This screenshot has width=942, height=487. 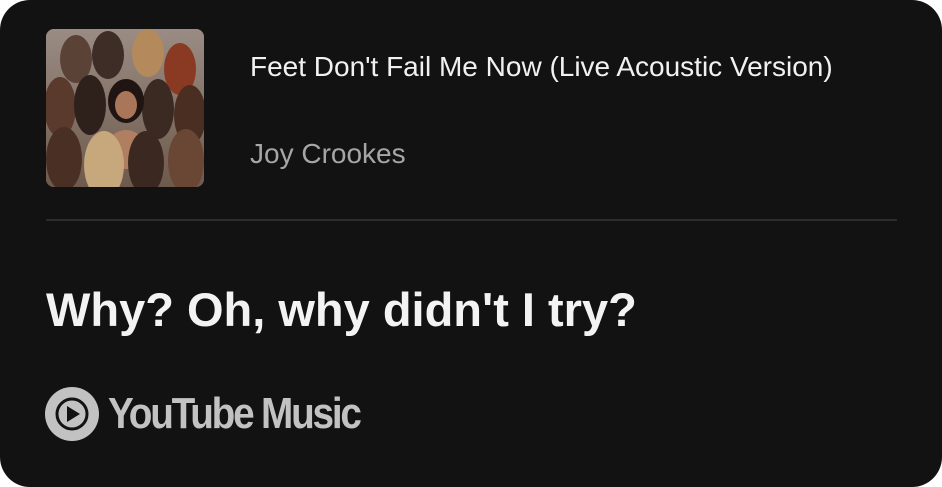 I want to click on lyric-line: Why? Oh, why didn't I try?, so click(x=341, y=309).